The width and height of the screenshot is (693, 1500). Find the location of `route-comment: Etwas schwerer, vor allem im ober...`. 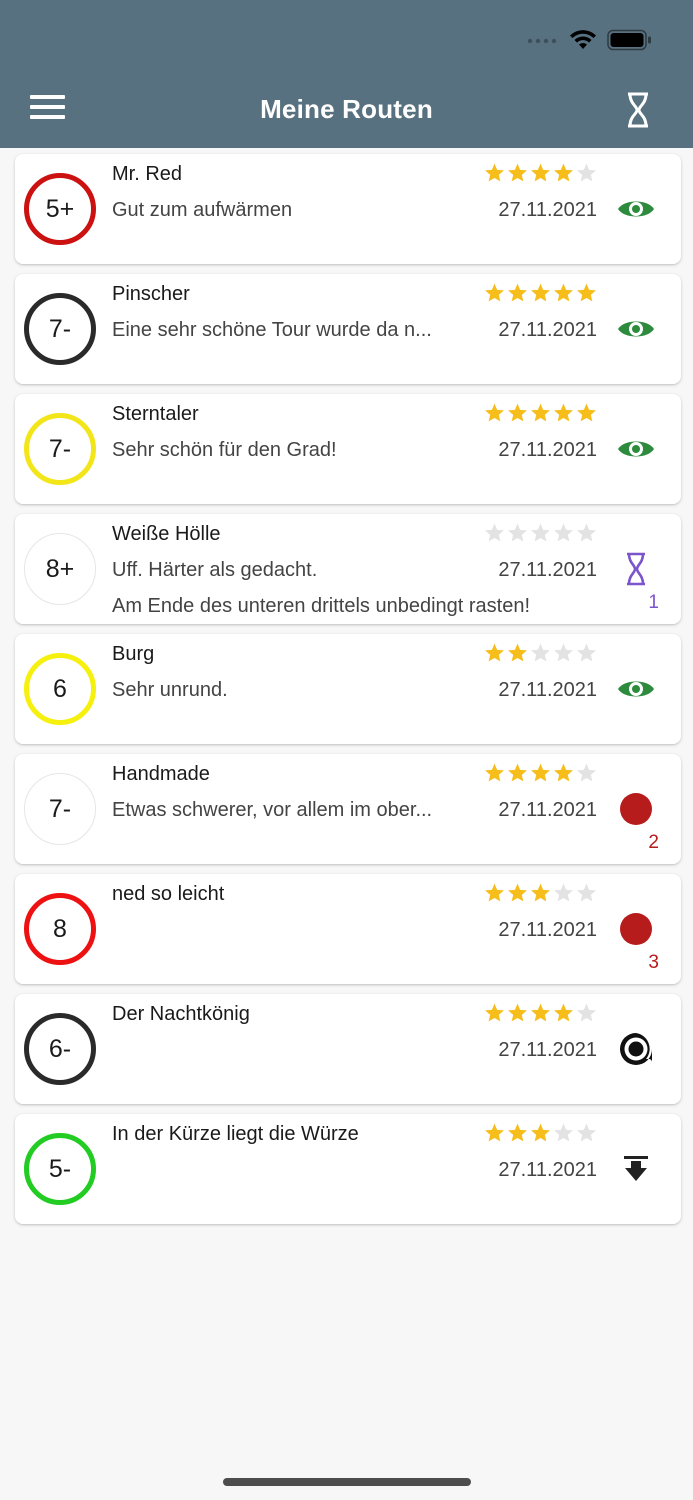

route-comment: Etwas schwerer, vor allem im ober... is located at coordinates (272, 810).